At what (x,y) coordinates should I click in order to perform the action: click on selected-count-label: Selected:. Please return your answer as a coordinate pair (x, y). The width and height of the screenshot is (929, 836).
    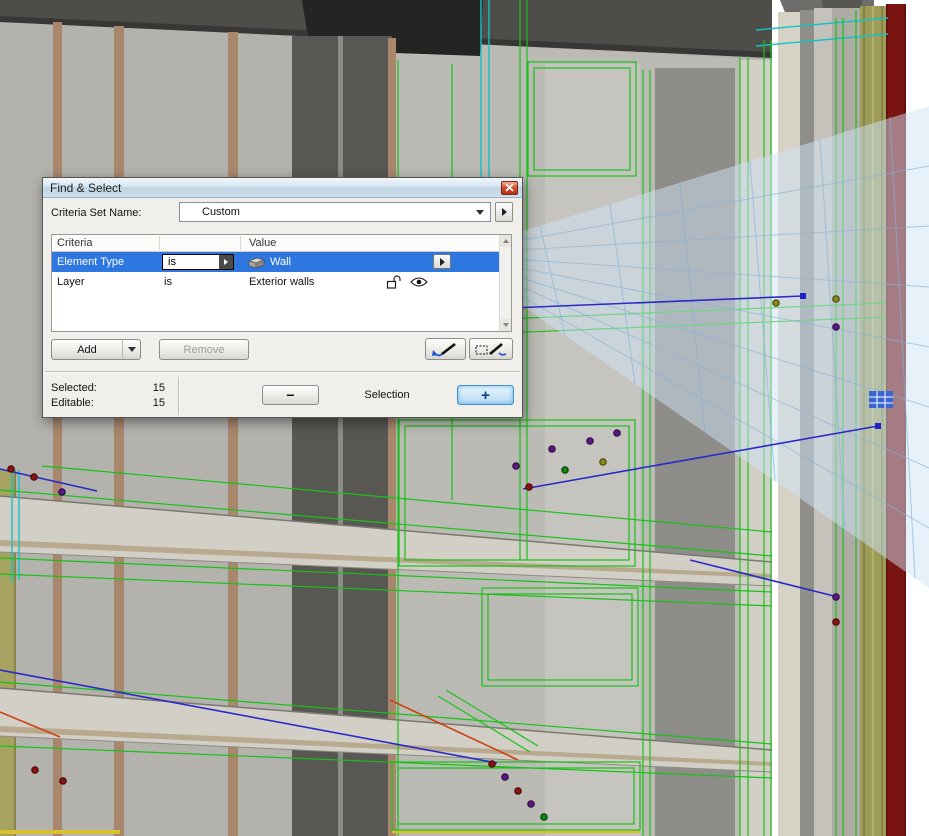
    Looking at the image, I should click on (74, 388).